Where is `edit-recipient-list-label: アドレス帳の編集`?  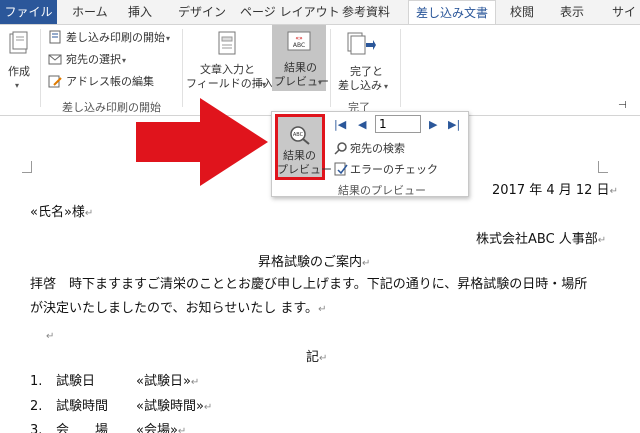 edit-recipient-list-label: アドレス帳の編集 is located at coordinates (110, 81).